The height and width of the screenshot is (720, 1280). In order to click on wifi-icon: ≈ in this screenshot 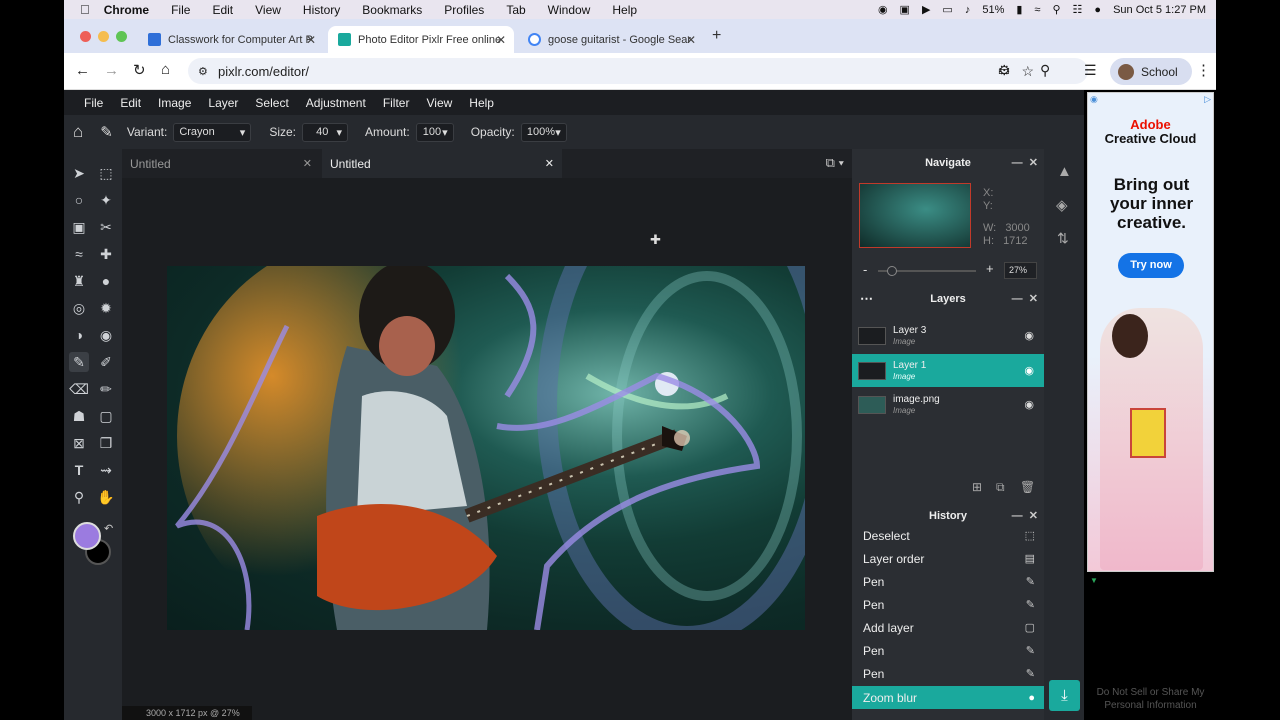, I will do `click(1037, 10)`.